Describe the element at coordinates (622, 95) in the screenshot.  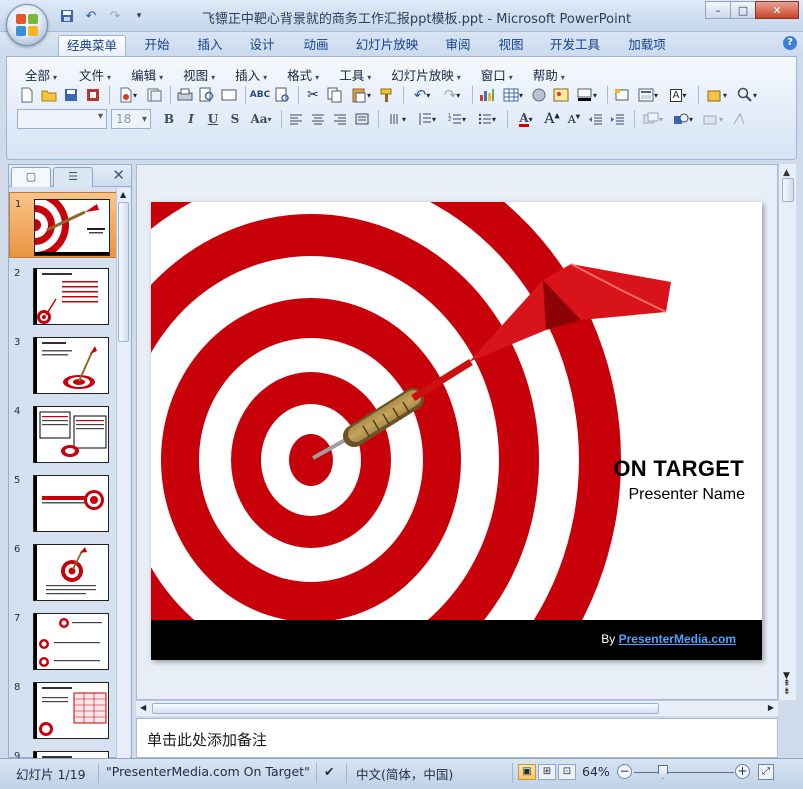
I see `new-slide-icon` at that location.